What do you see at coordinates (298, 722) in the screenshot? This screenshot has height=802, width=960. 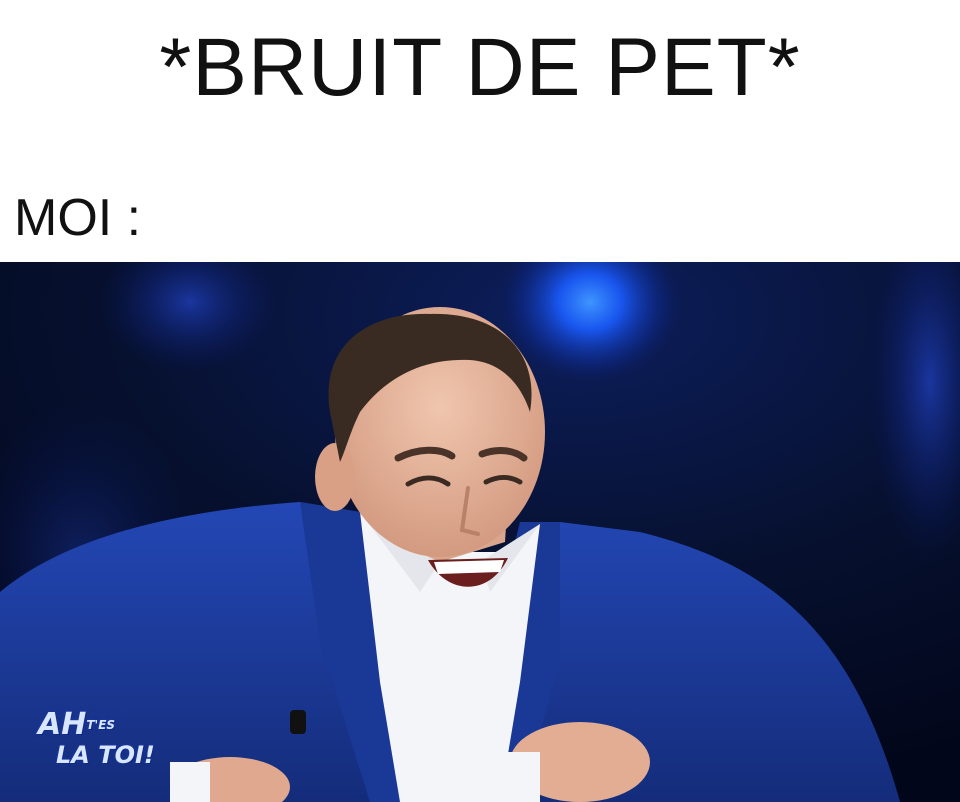 I see `lapel-mic` at bounding box center [298, 722].